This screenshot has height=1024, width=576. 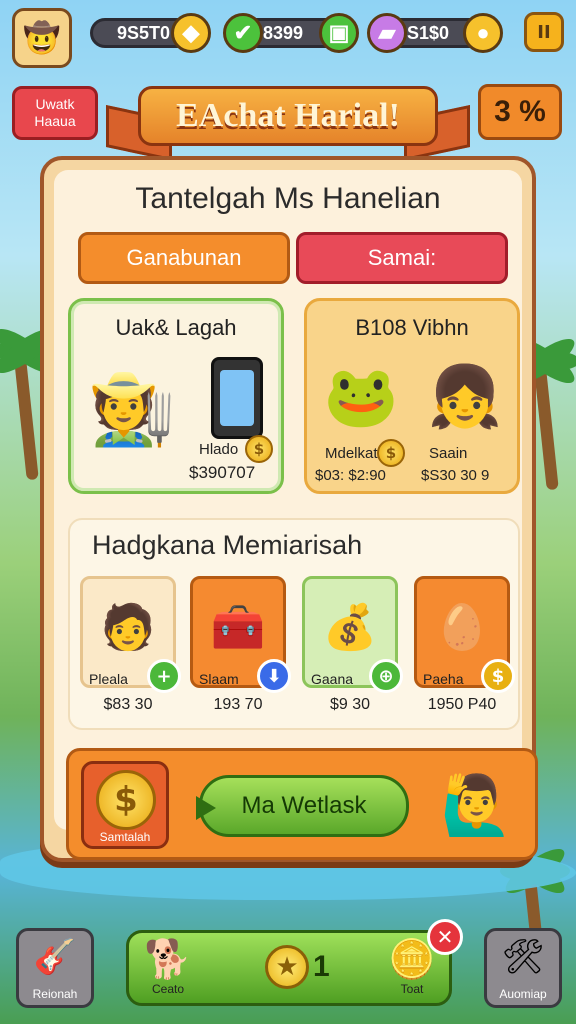 What do you see at coordinates (168, 959) in the screenshot?
I see `pet-icon: 🐕` at bounding box center [168, 959].